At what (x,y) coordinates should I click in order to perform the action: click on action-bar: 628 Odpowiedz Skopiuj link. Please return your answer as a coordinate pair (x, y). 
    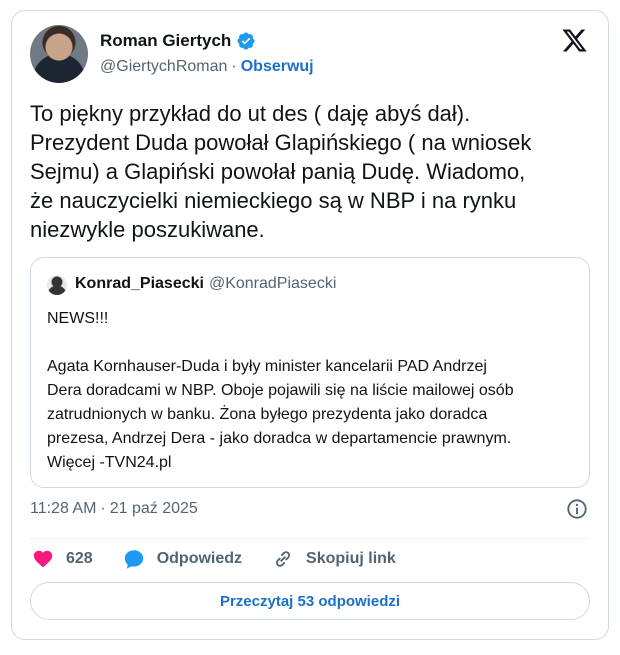
    Looking at the image, I should click on (229, 559).